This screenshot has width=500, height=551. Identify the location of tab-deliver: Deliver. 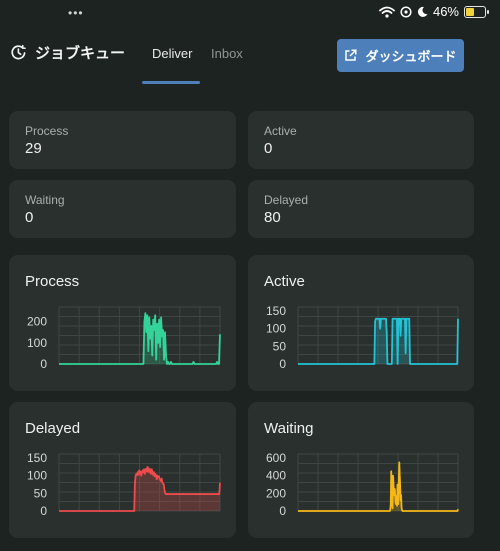
(172, 53).